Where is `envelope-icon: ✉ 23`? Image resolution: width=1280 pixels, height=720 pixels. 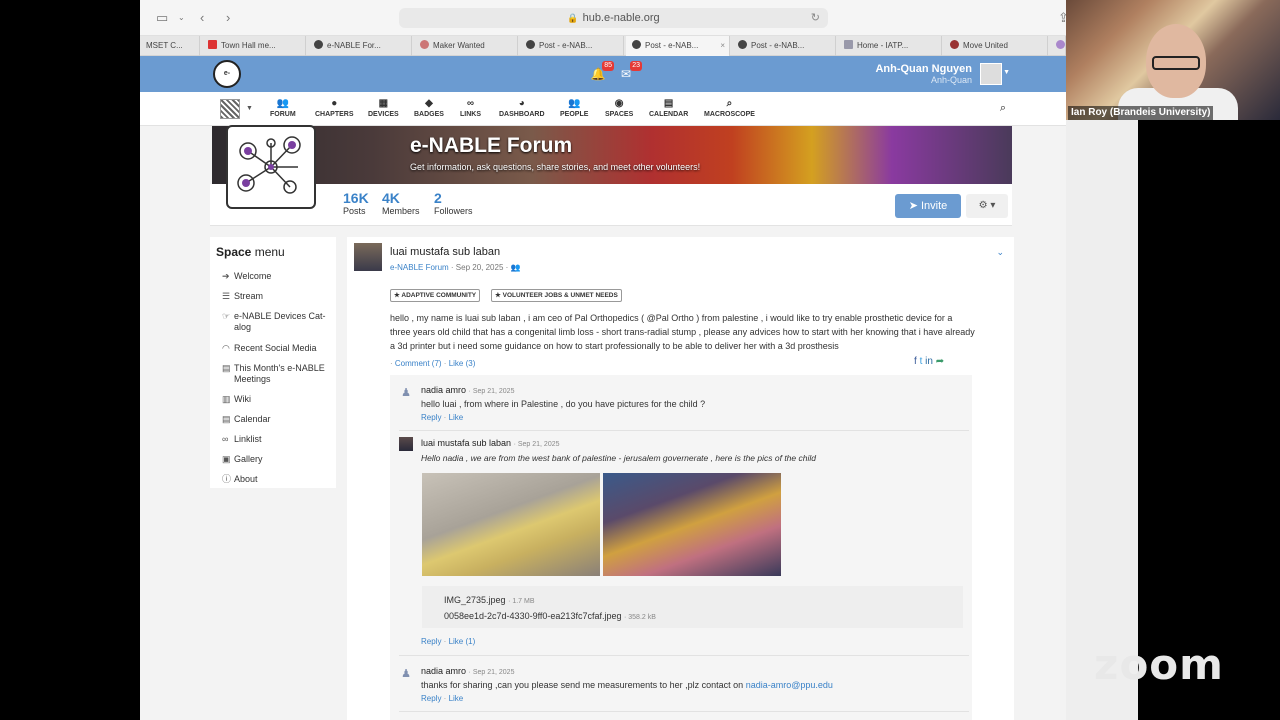
envelope-icon: ✉ 23 is located at coordinates (630, 71).